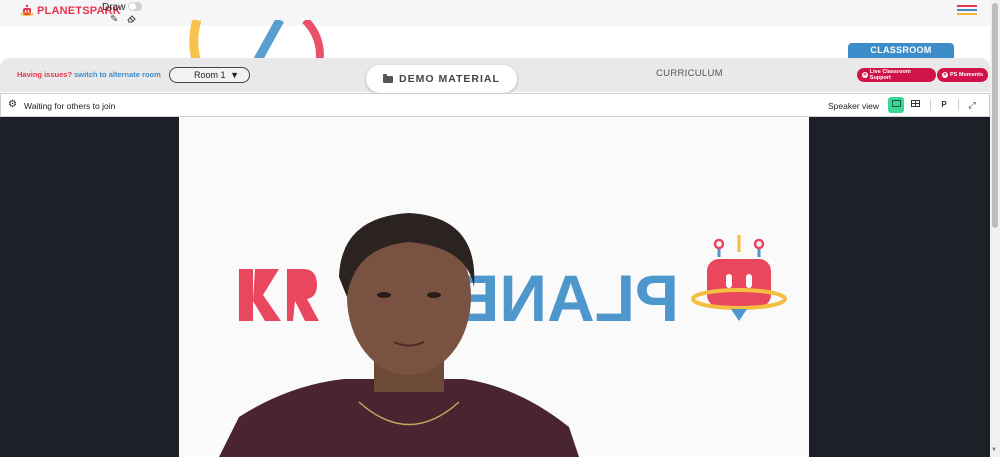 This screenshot has width=1000, height=457. I want to click on live-support-label: Live Classroom Support, so click(890, 75).